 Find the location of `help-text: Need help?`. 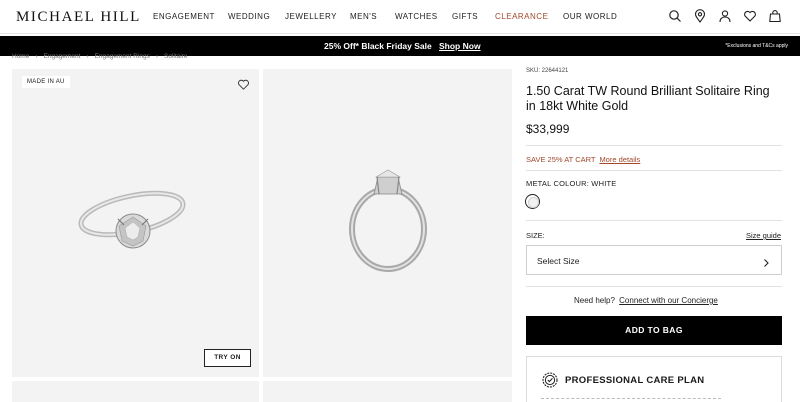

help-text: Need help? is located at coordinates (594, 300).